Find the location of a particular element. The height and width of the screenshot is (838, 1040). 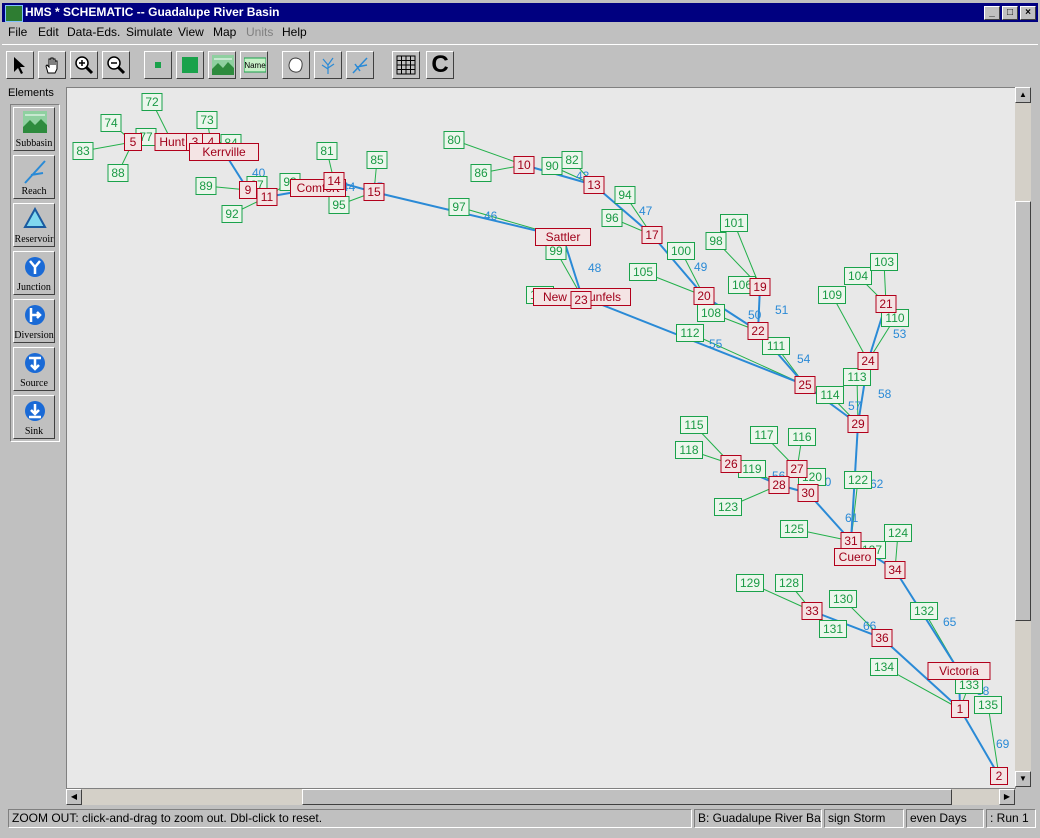

junction-node: 29 is located at coordinates (858, 424).